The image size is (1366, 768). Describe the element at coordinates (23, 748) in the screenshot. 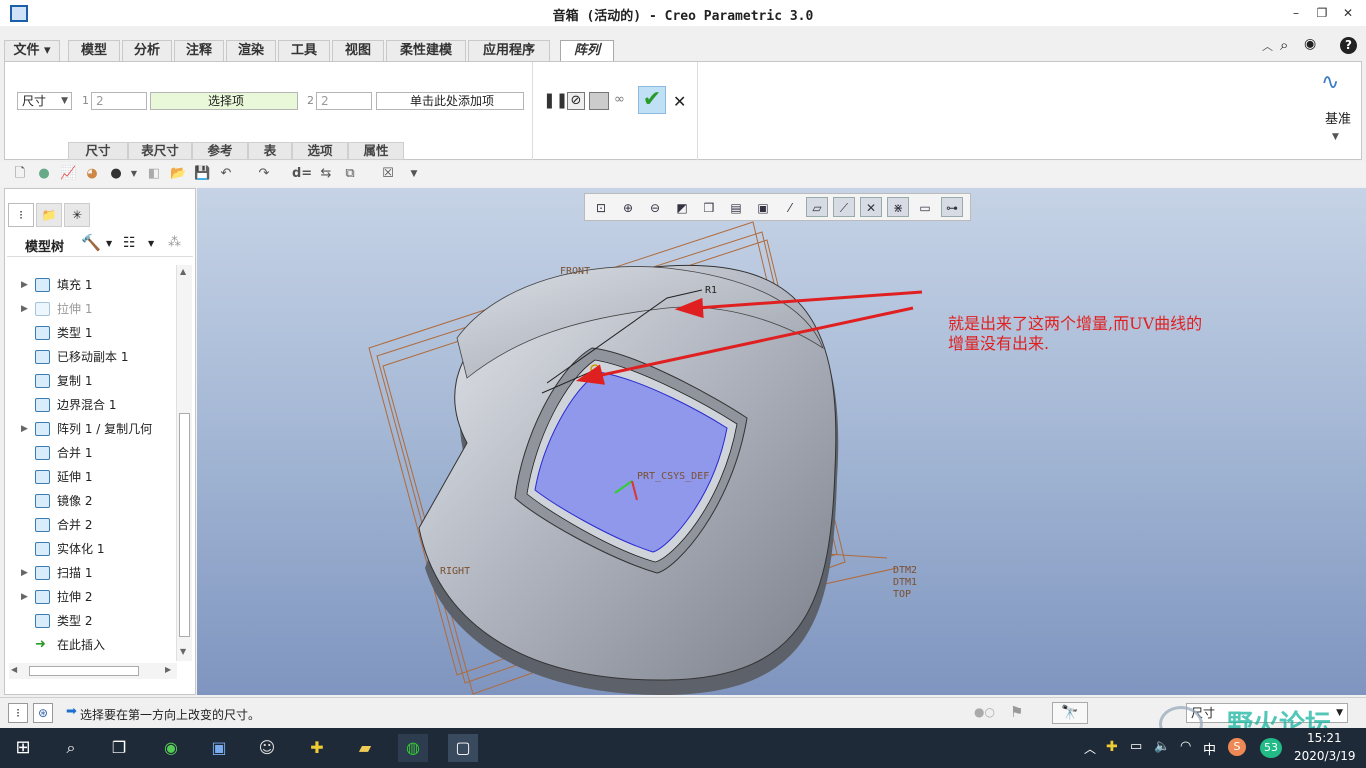

I see `windows-start-icon: ⊞` at that location.